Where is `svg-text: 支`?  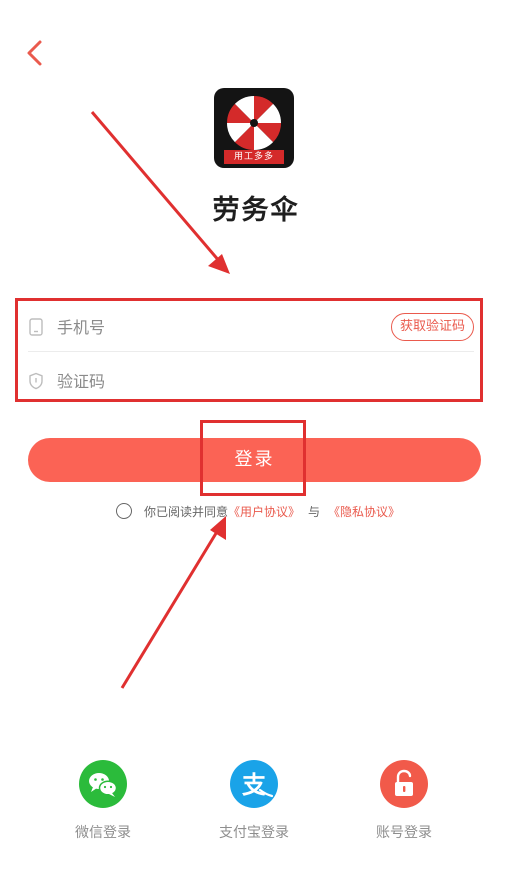
svg-text: 支 is located at coordinates (254, 785).